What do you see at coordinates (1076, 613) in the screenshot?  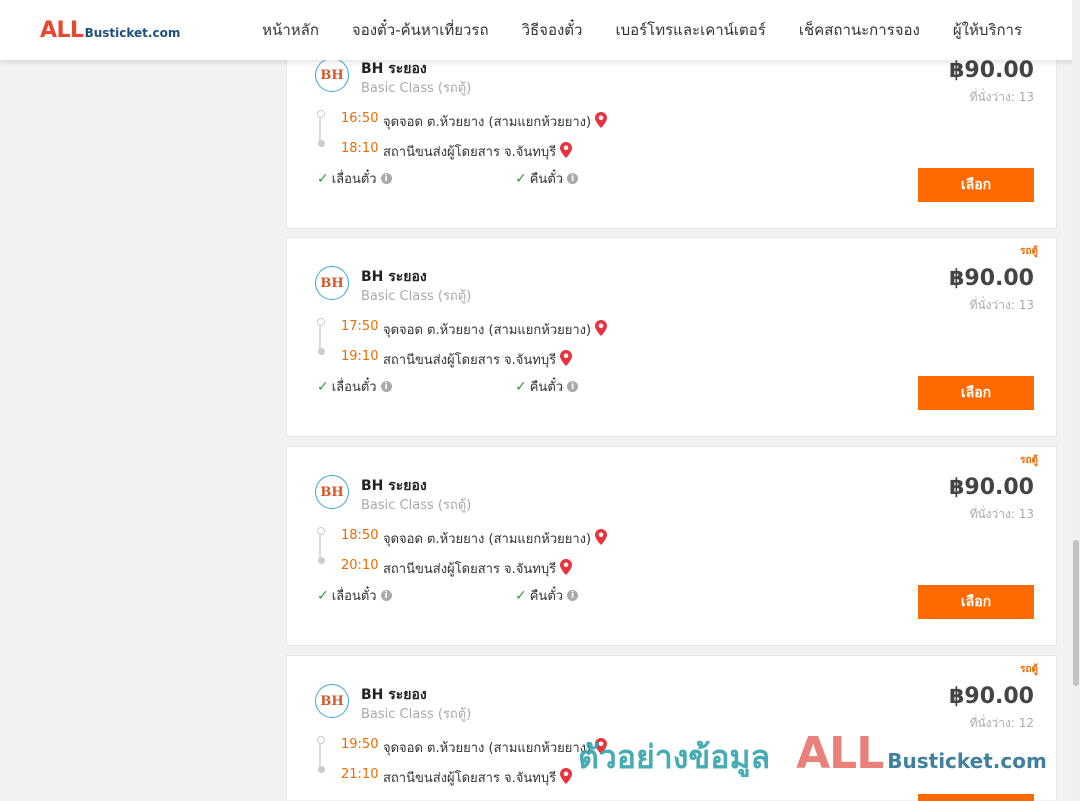 I see `scrollbar-thumb` at bounding box center [1076, 613].